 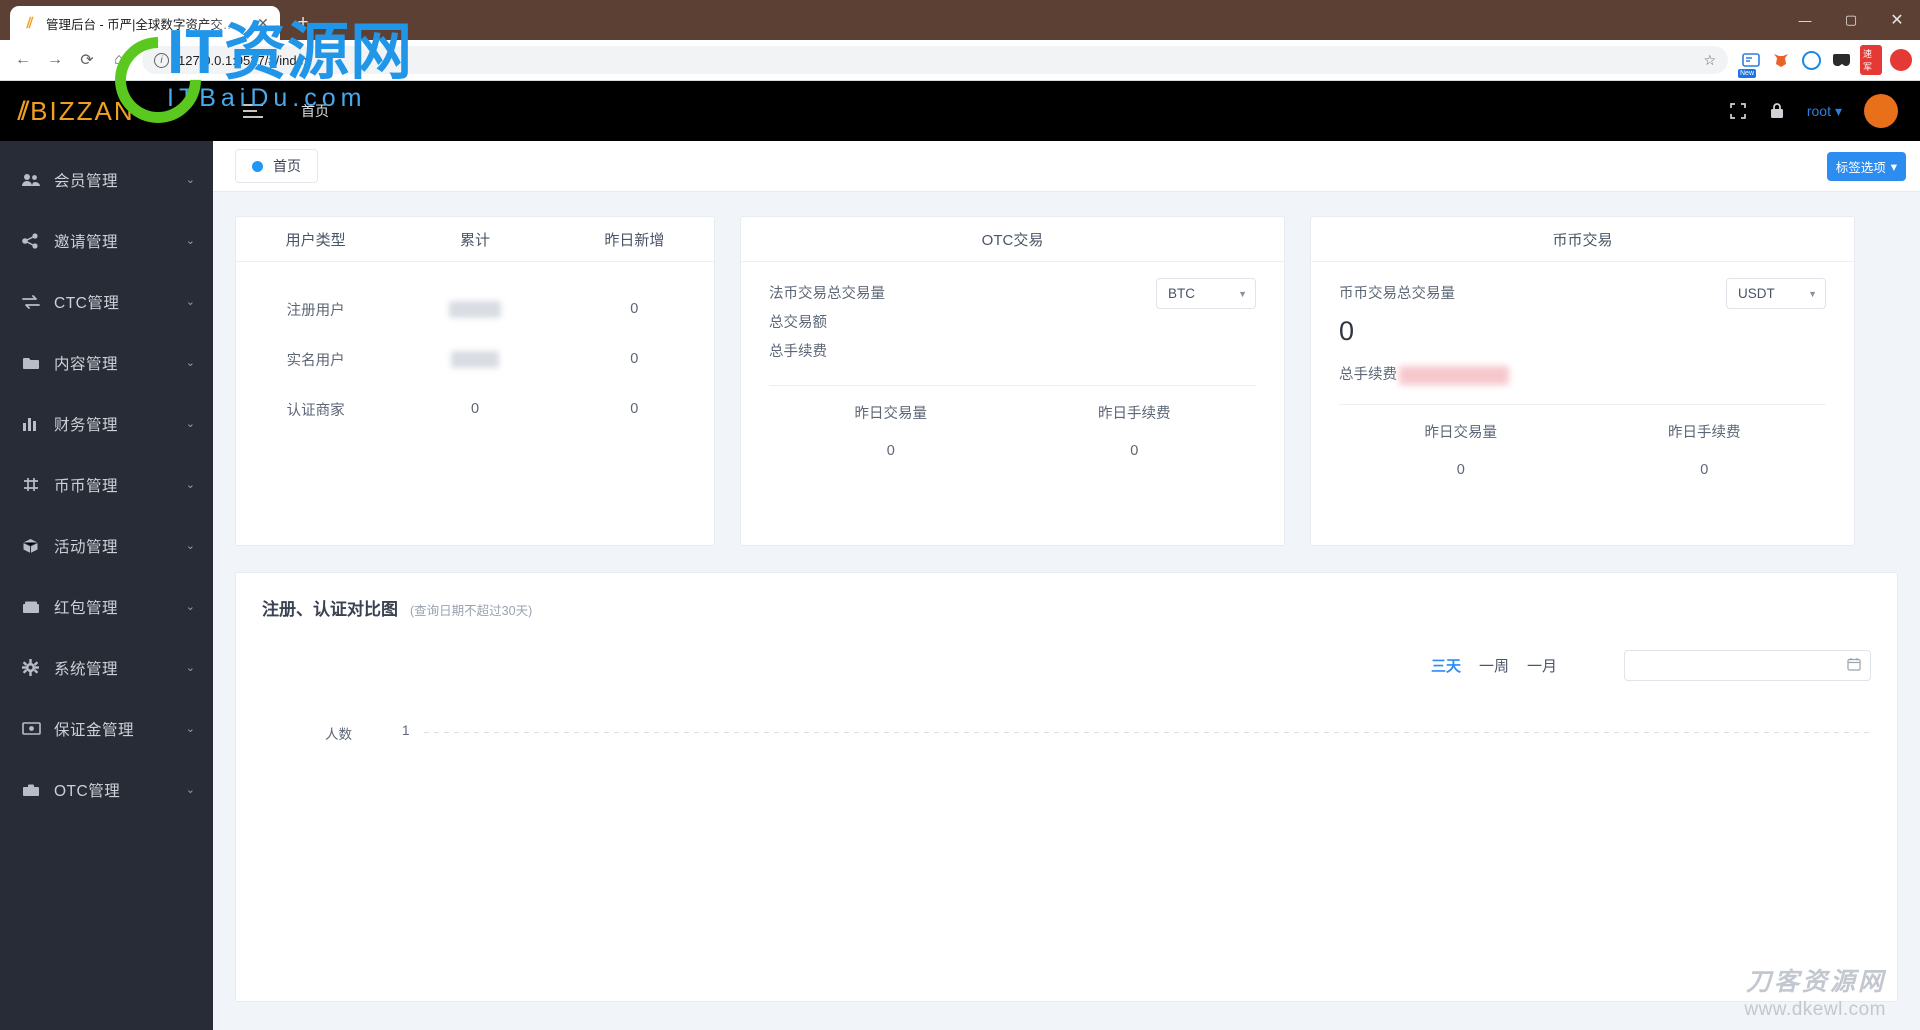 I want to click on coin-footer-item: 昨日手续费 0, so click(x=1705, y=449).